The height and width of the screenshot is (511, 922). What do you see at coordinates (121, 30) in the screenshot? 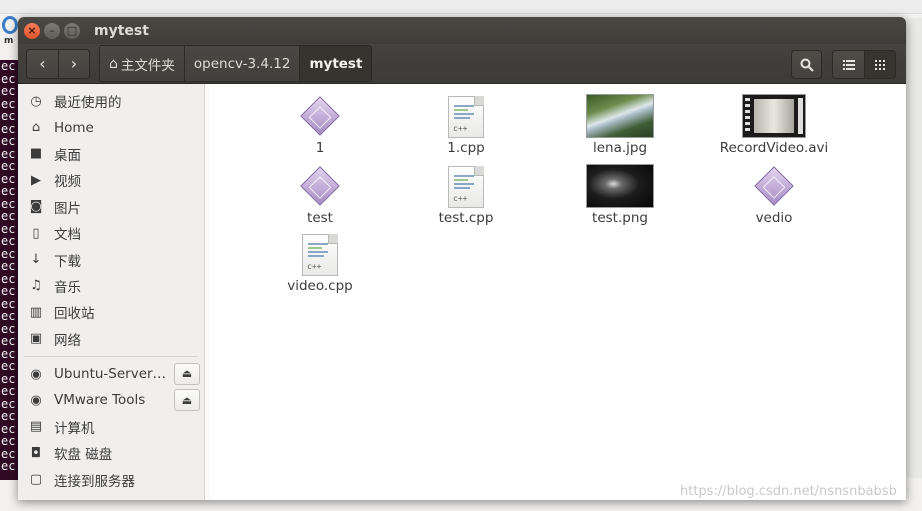
I see `window-title: mytest` at bounding box center [121, 30].